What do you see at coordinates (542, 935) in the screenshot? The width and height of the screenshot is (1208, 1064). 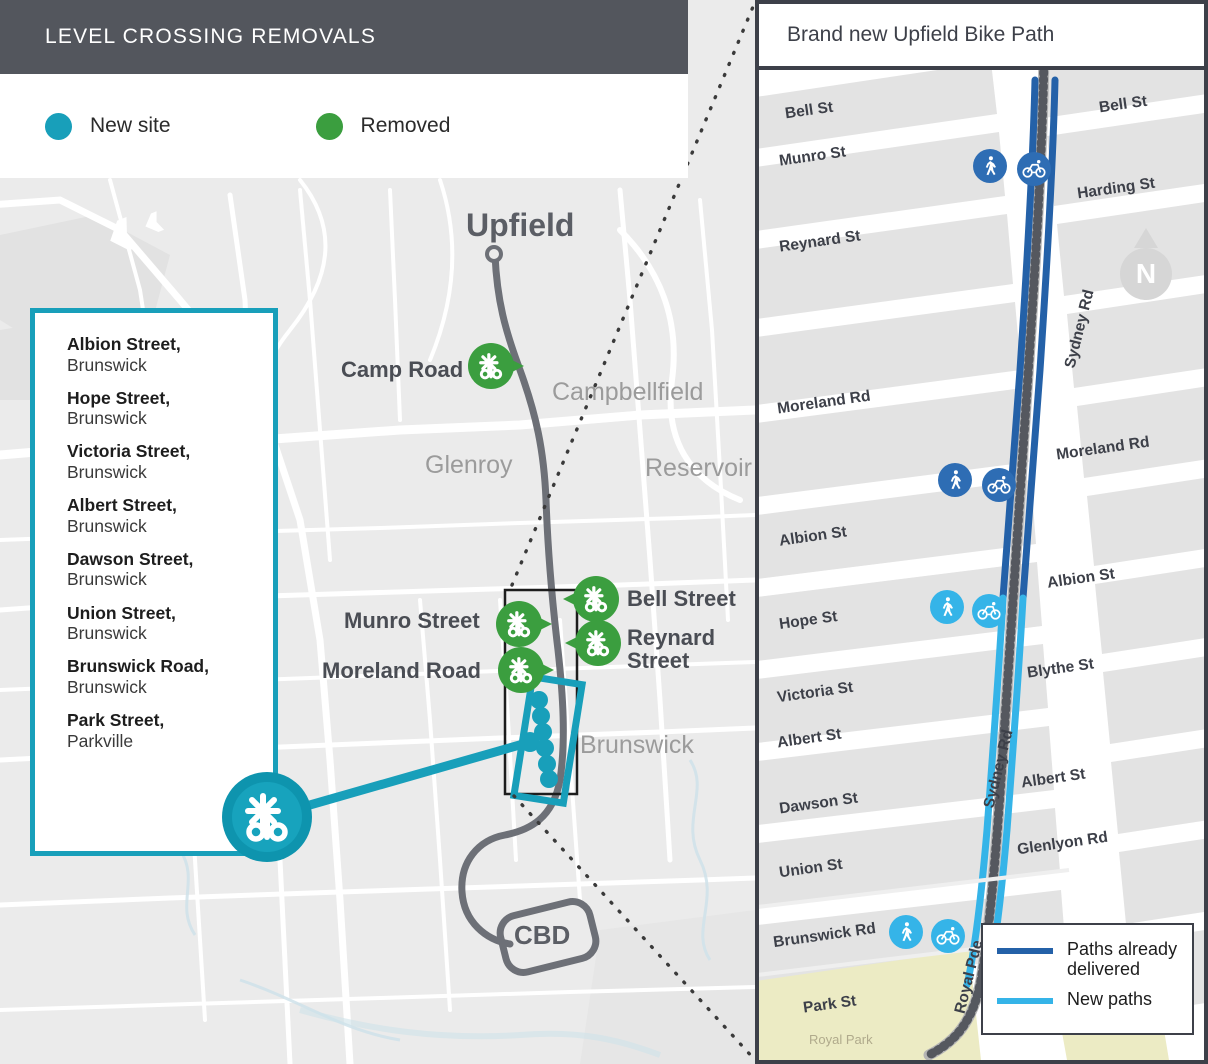 I see `label-cbd: CBD` at bounding box center [542, 935].